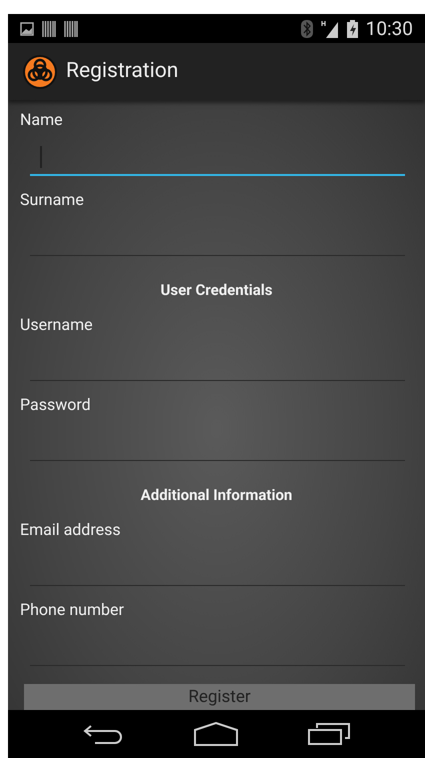 This screenshot has height=758, width=425. What do you see at coordinates (352, 29) in the screenshot?
I see `battery-icon` at bounding box center [352, 29].